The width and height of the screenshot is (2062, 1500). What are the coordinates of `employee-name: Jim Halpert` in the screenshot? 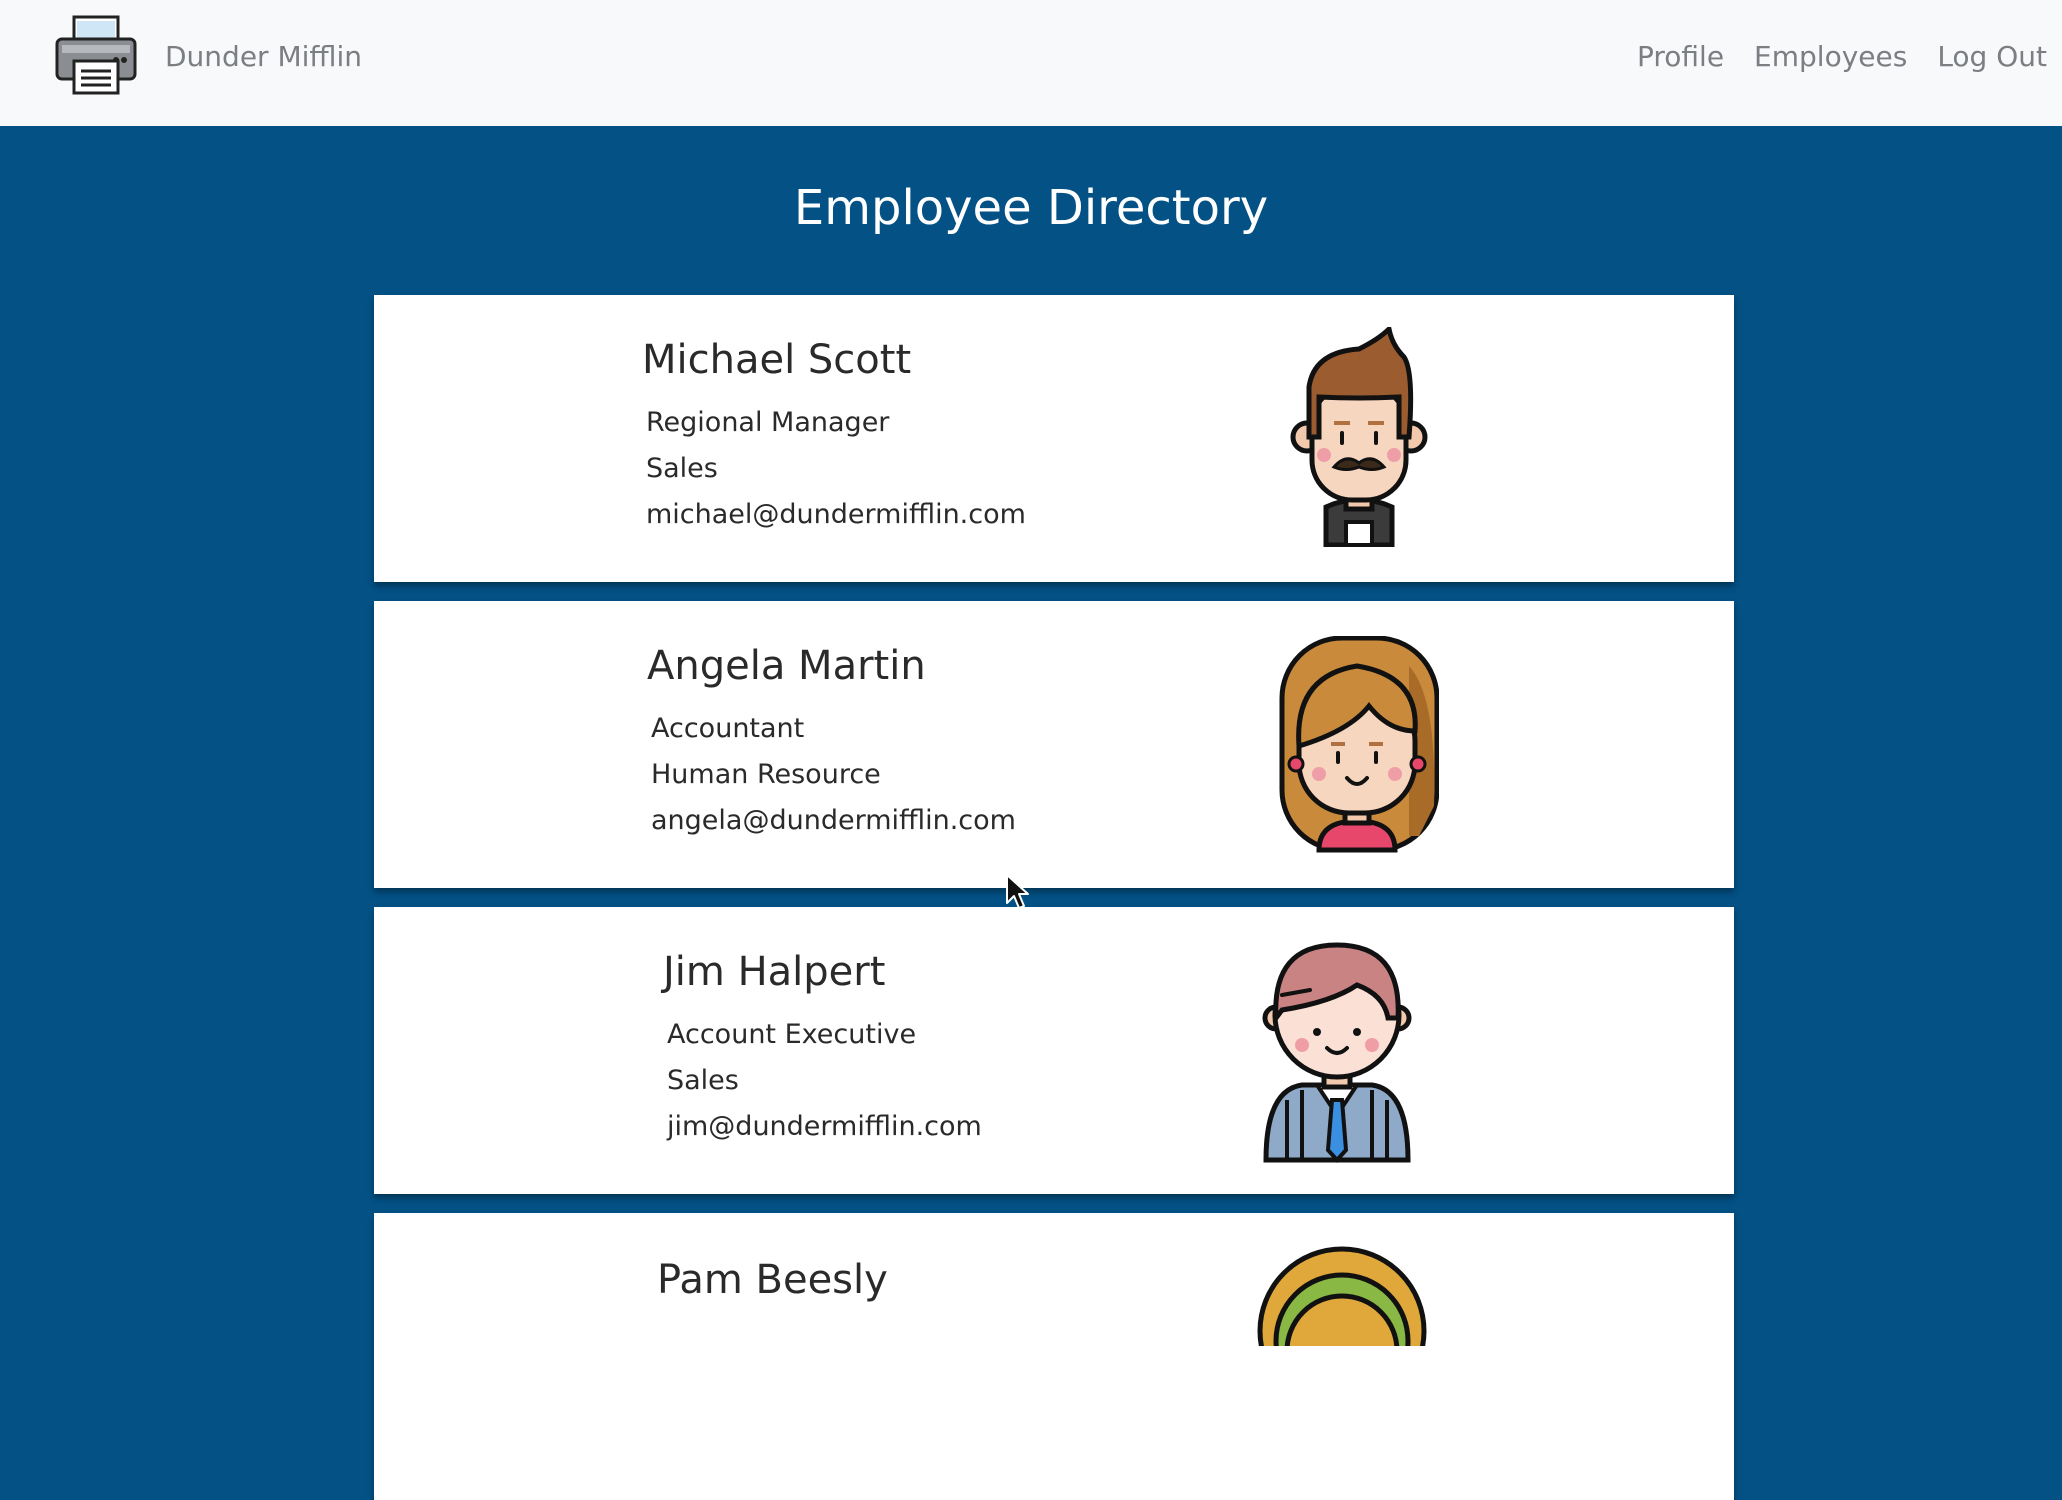 It's located at (774, 972).